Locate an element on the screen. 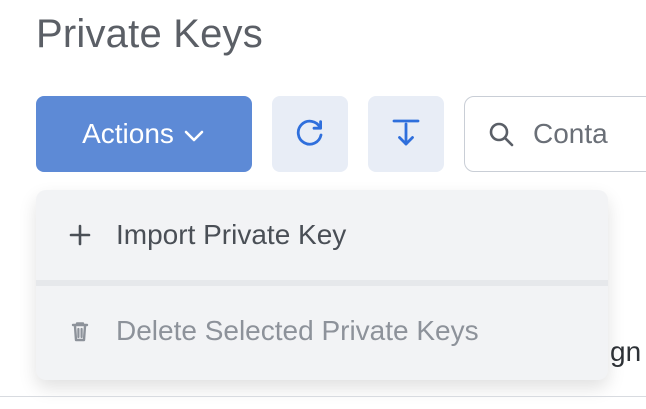  download-button is located at coordinates (406, 134).